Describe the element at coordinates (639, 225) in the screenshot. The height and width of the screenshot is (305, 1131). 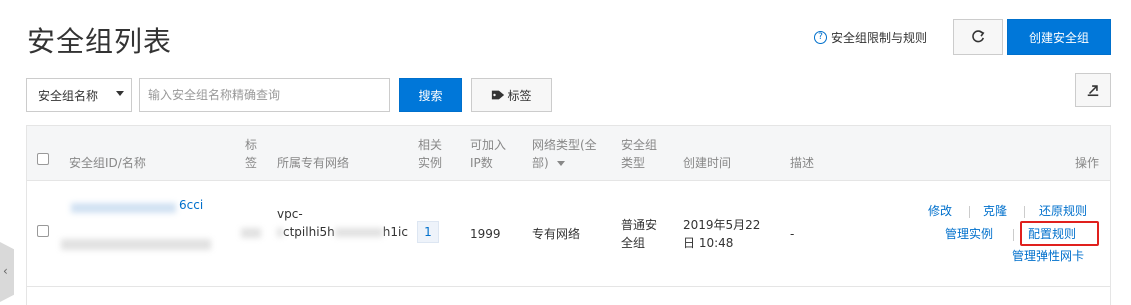
I see `group-type-line1: 普通安` at that location.